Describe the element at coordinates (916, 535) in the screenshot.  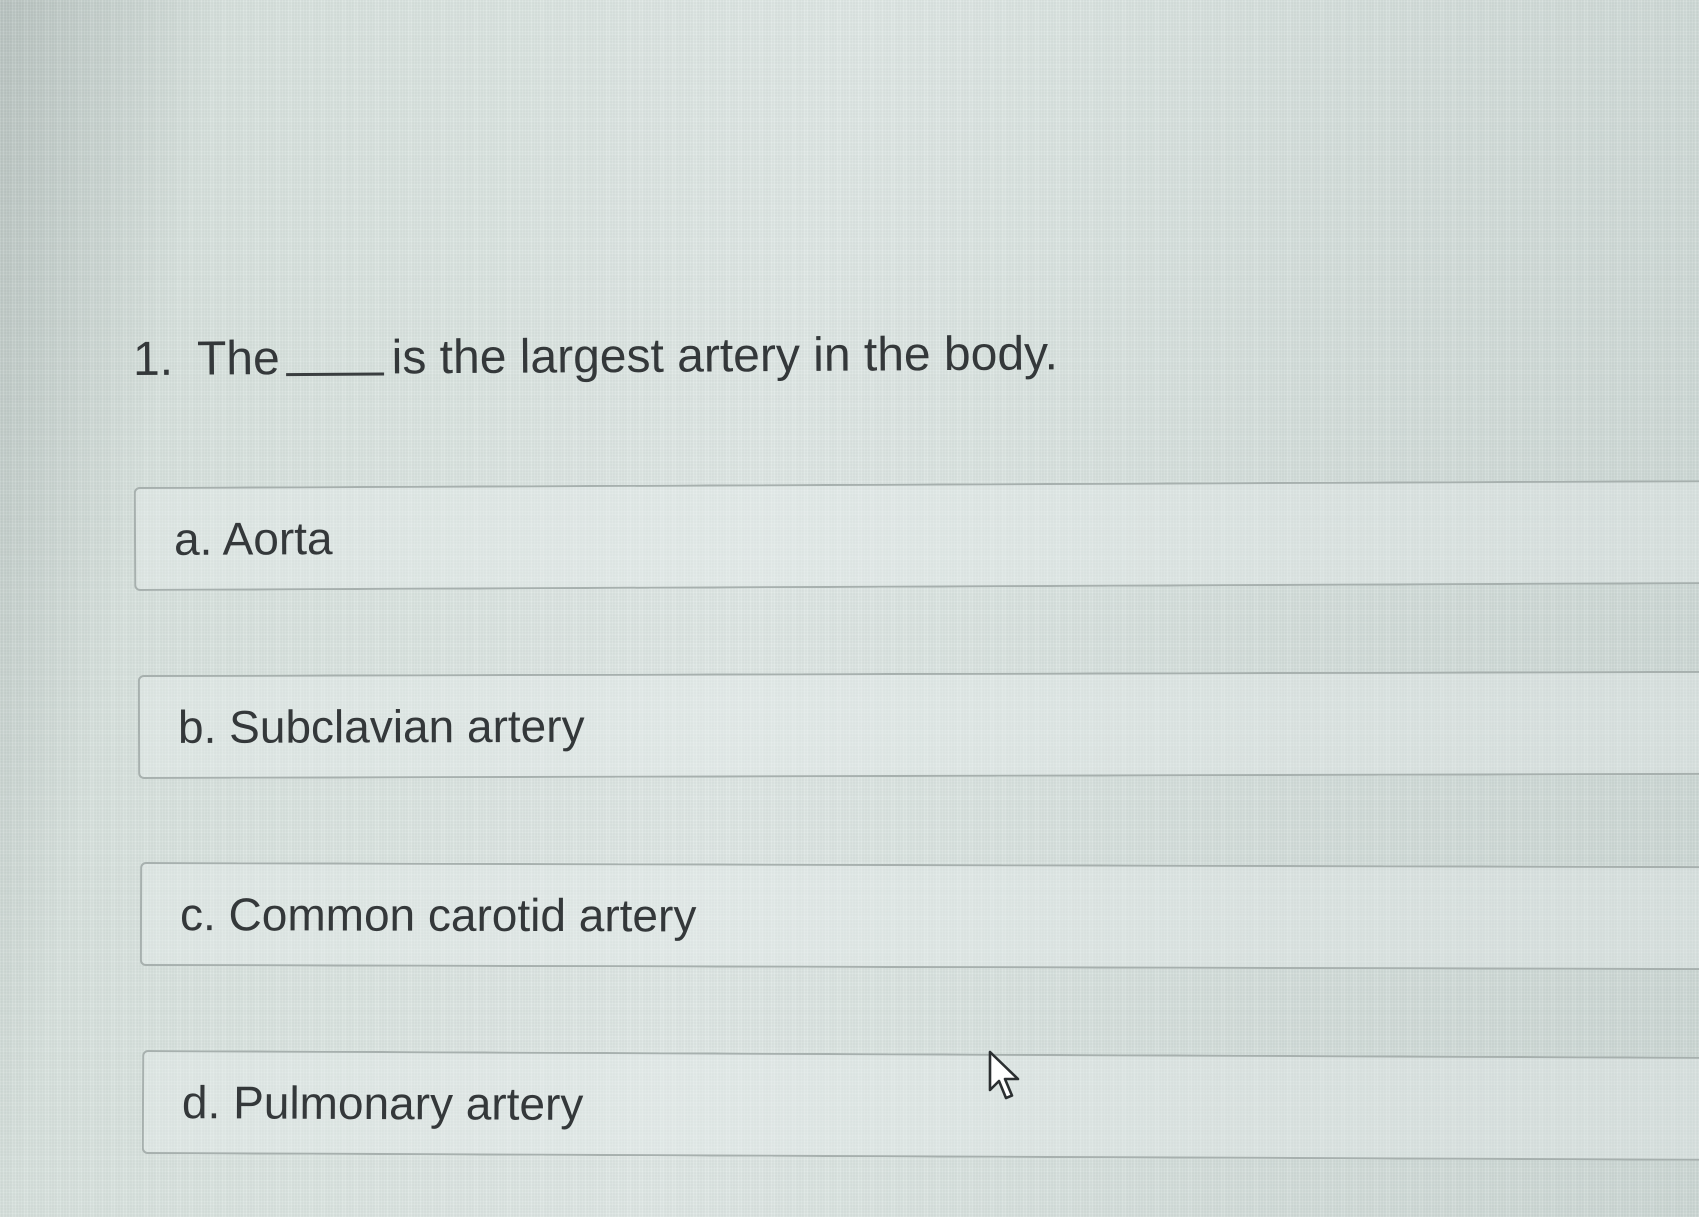
I see `option-a: a. Aorta` at that location.